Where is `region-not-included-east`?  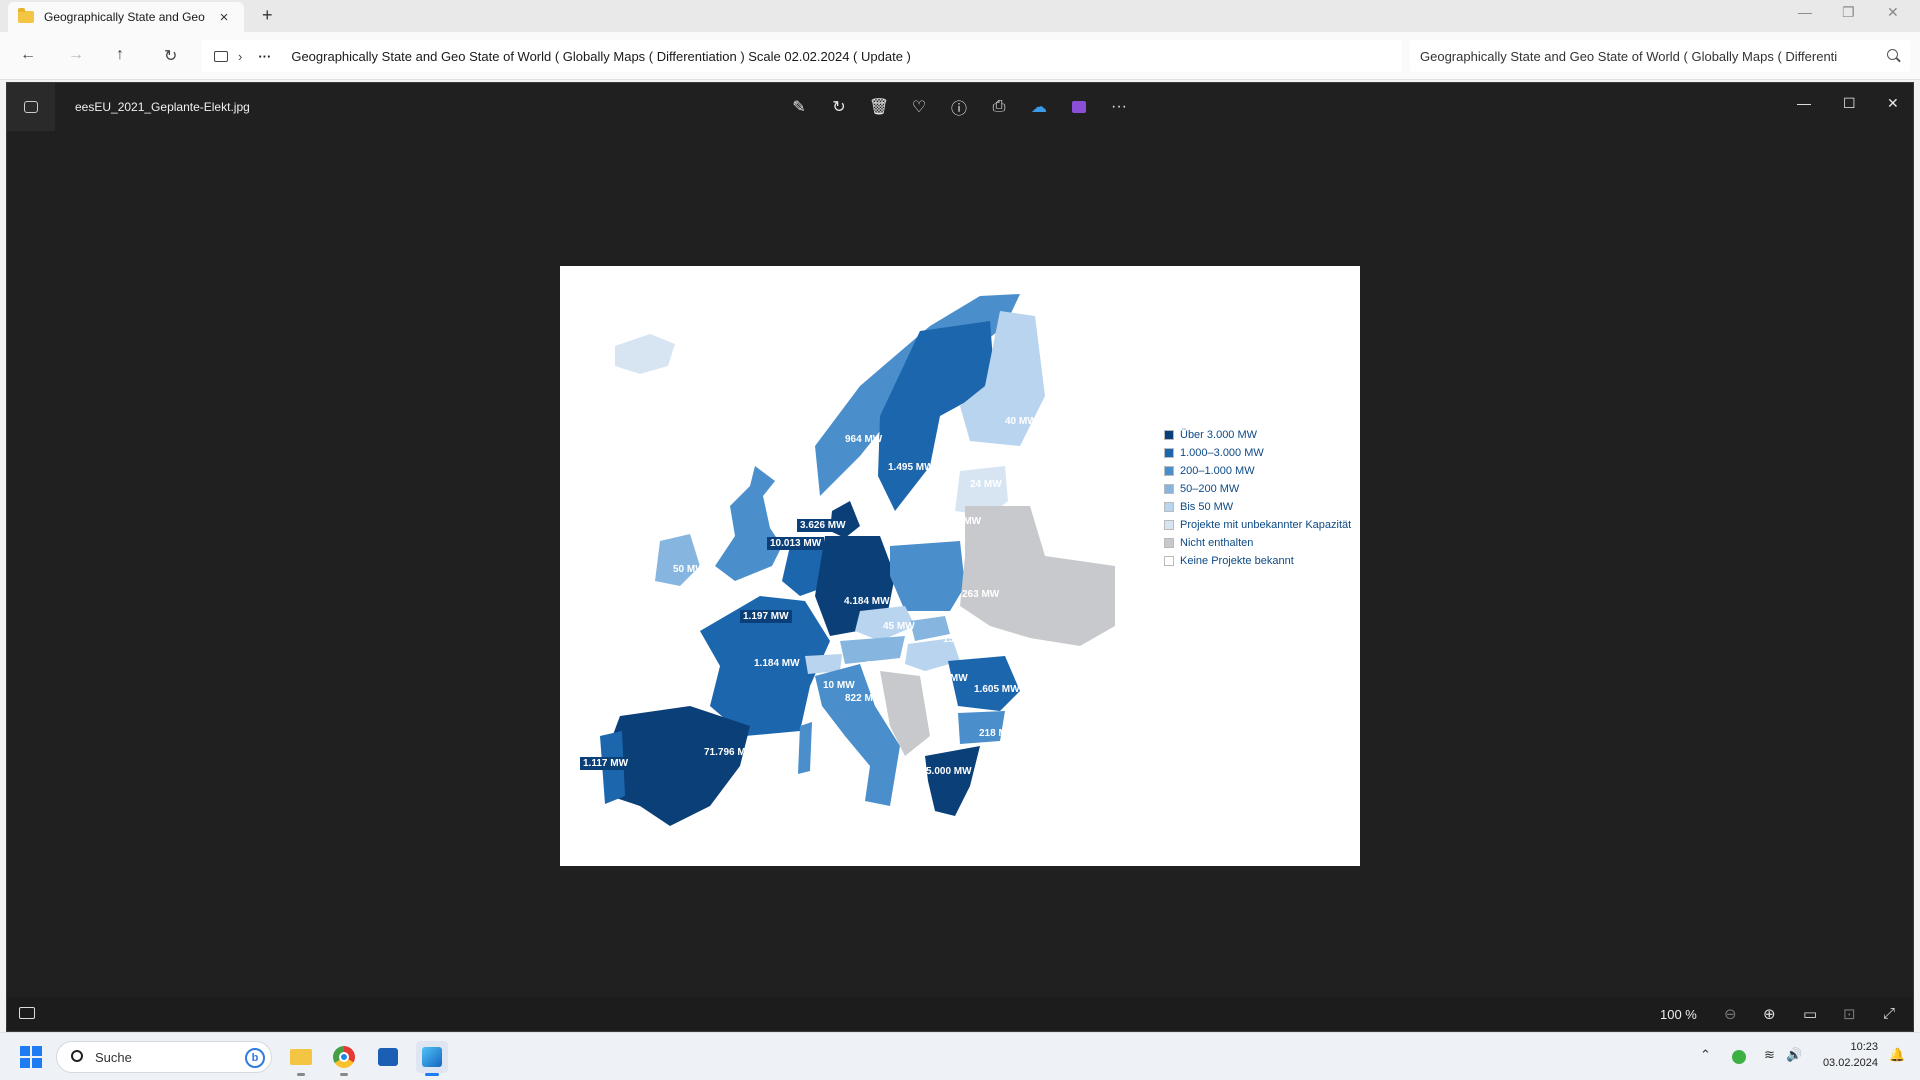 region-not-included-east is located at coordinates (1037, 576).